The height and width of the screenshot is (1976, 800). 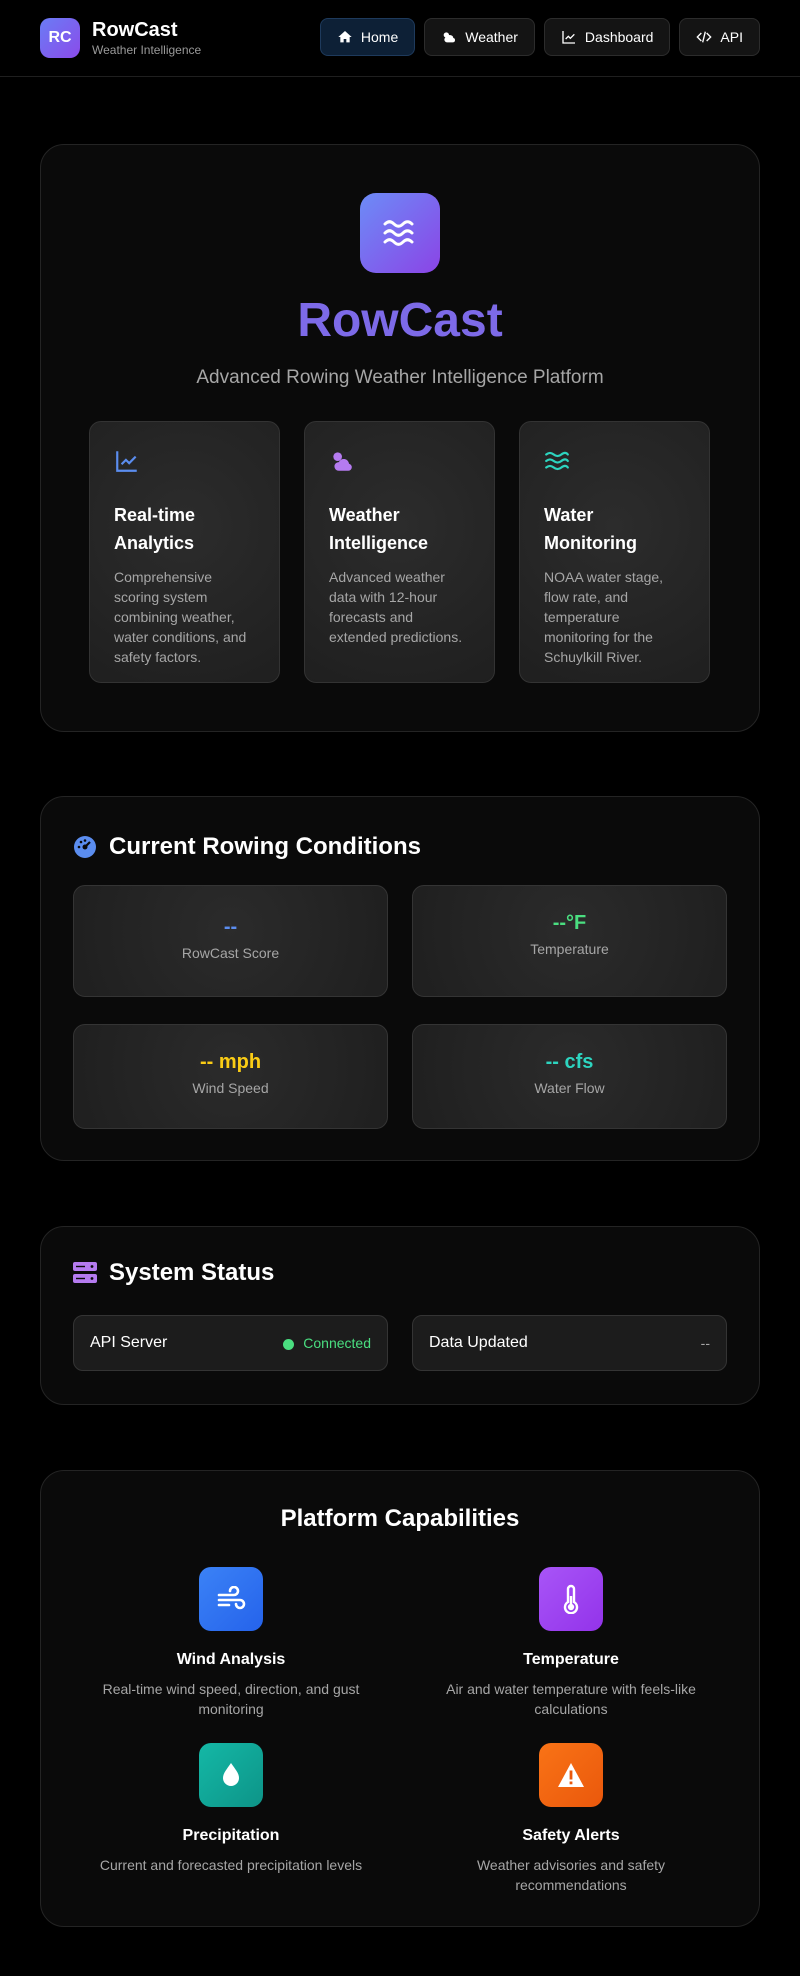 I want to click on api-server-label: API Server, so click(x=129, y=1342).